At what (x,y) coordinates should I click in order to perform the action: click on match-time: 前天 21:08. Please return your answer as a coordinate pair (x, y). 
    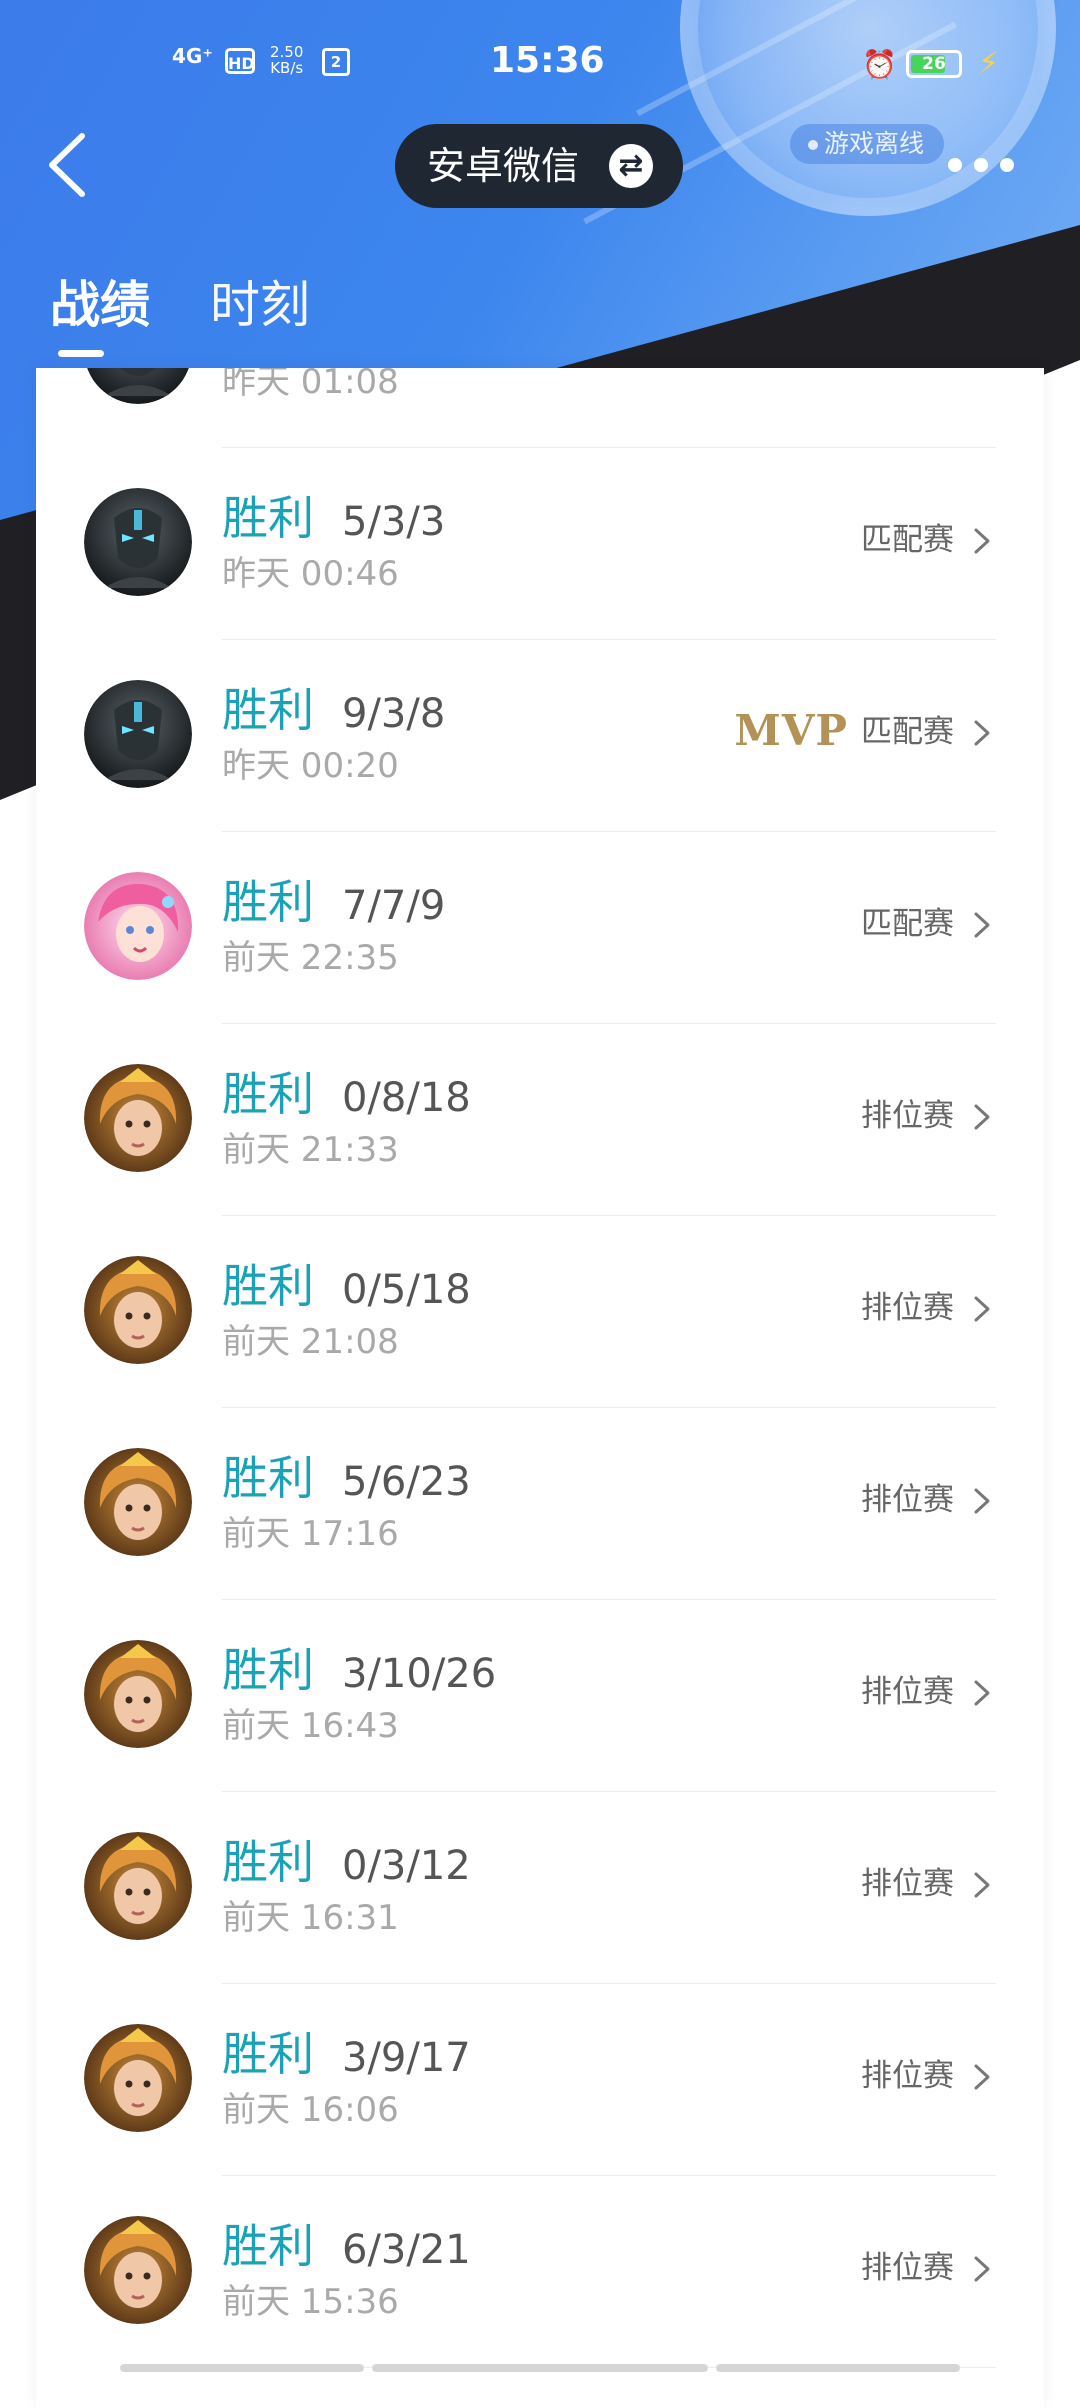
    Looking at the image, I should click on (310, 1342).